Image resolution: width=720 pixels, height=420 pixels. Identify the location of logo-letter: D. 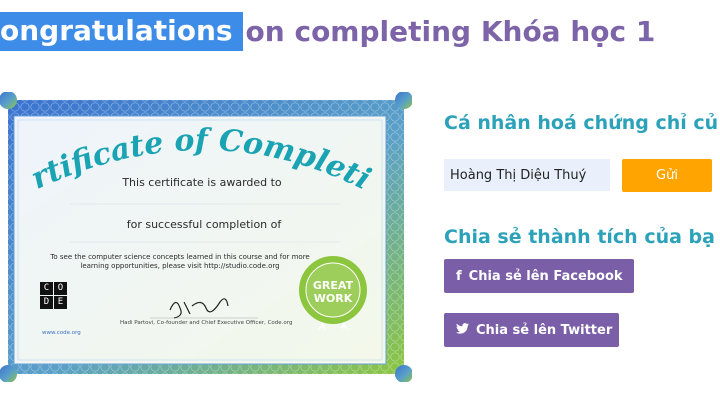
(46, 302).